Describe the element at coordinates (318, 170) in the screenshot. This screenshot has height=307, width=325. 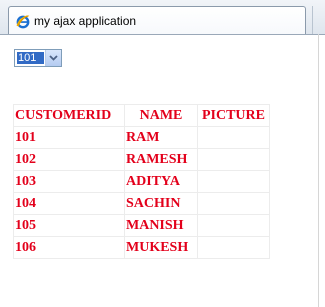
I see `window-right-edge` at that location.